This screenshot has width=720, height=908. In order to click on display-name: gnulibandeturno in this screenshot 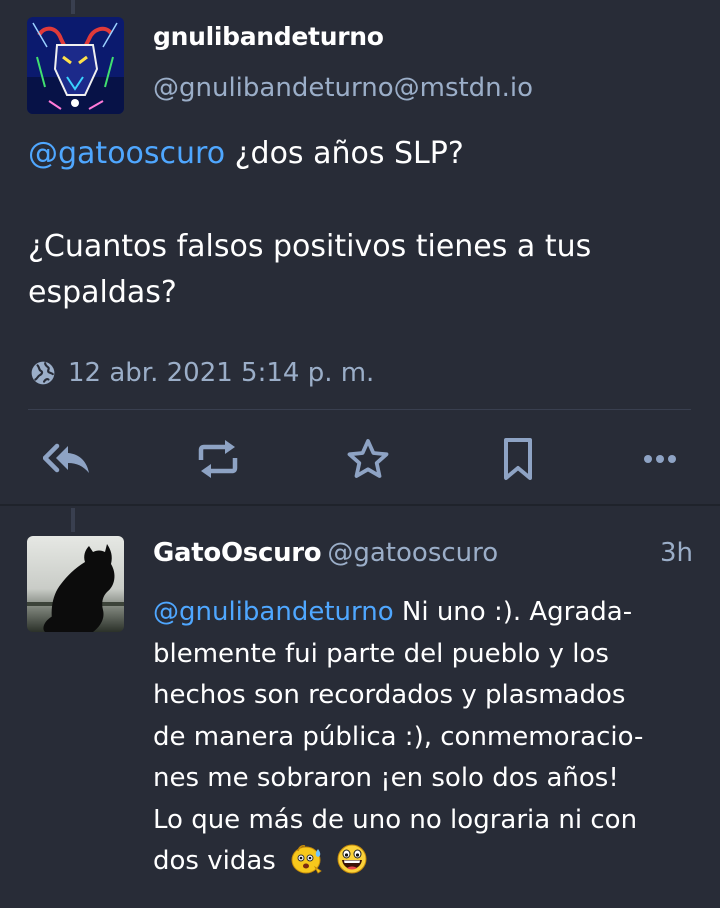, I will do `click(268, 36)`.